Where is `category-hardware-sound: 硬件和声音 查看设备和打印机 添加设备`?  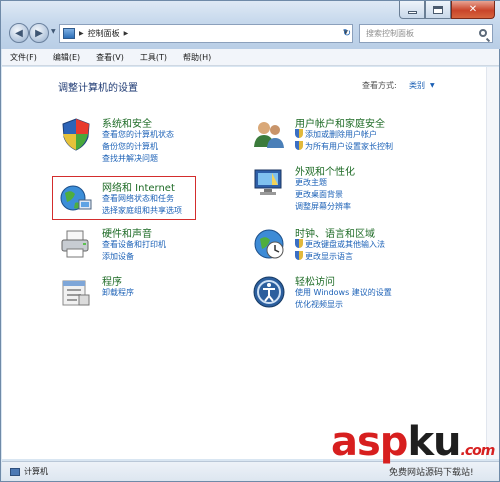 category-hardware-sound: 硬件和声音 查看设备和打印机 添加设备 is located at coordinates (139, 245).